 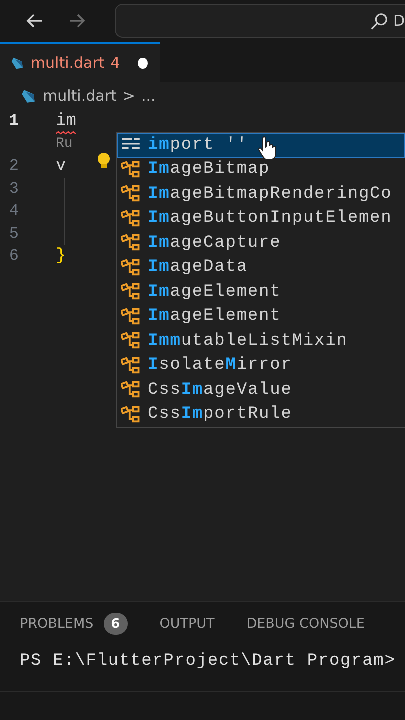 What do you see at coordinates (268, 148) in the screenshot?
I see `hand-cursor-icon` at bounding box center [268, 148].